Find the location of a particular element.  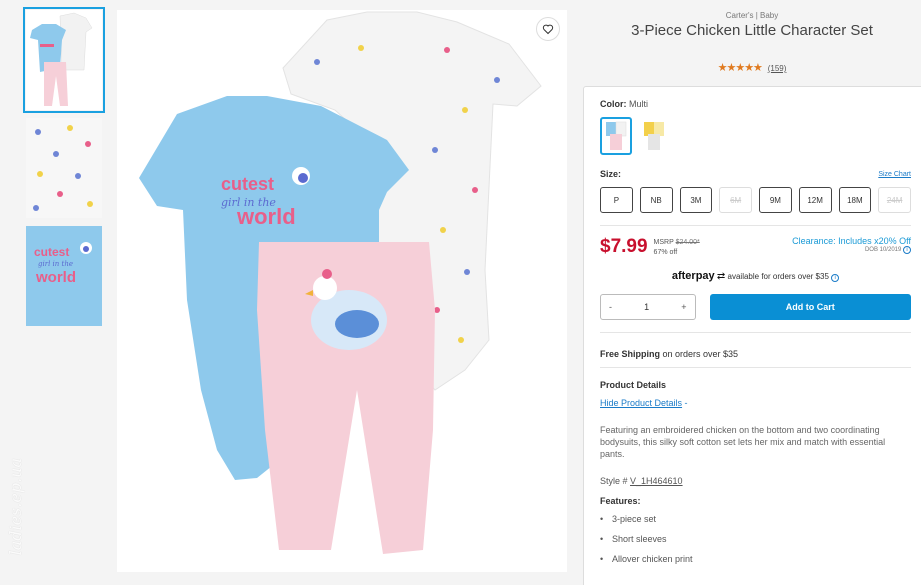

product-title: 3-Piece Chicken Little Character Set is located at coordinates (752, 30).